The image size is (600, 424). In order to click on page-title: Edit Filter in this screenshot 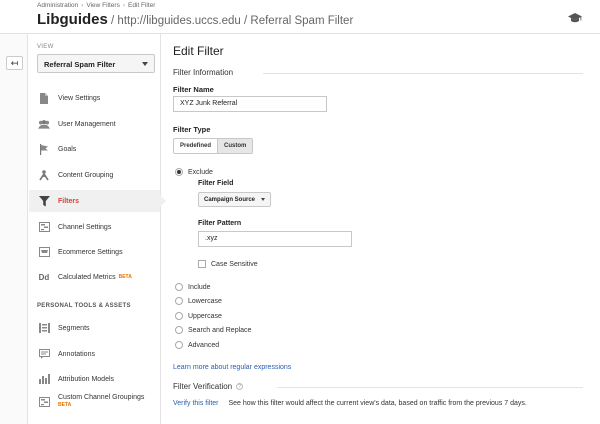, I will do `click(198, 51)`.